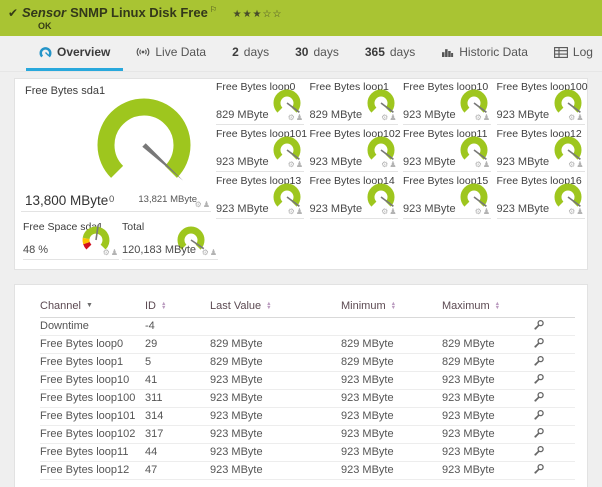 The width and height of the screenshot is (602, 487). I want to click on gauge-value: 48 %, so click(36, 250).